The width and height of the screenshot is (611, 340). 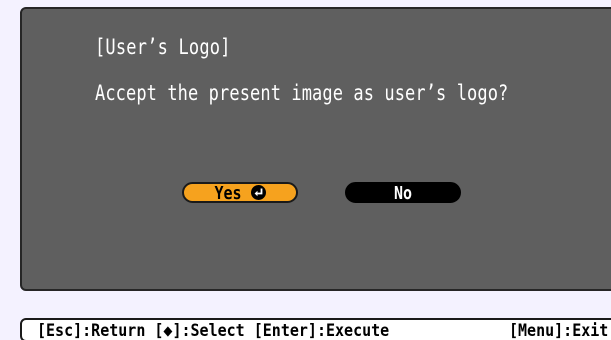 I want to click on yes-button-label: Yes, so click(x=228, y=192).